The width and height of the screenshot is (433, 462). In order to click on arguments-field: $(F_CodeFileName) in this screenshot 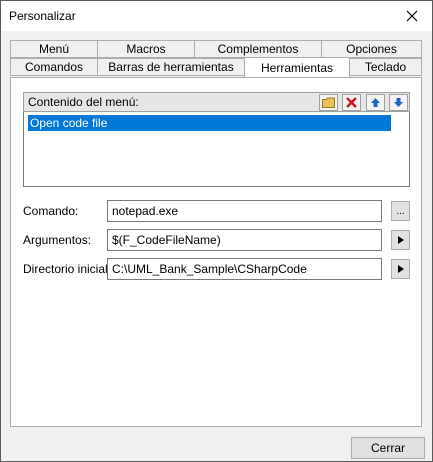, I will do `click(244, 240)`.